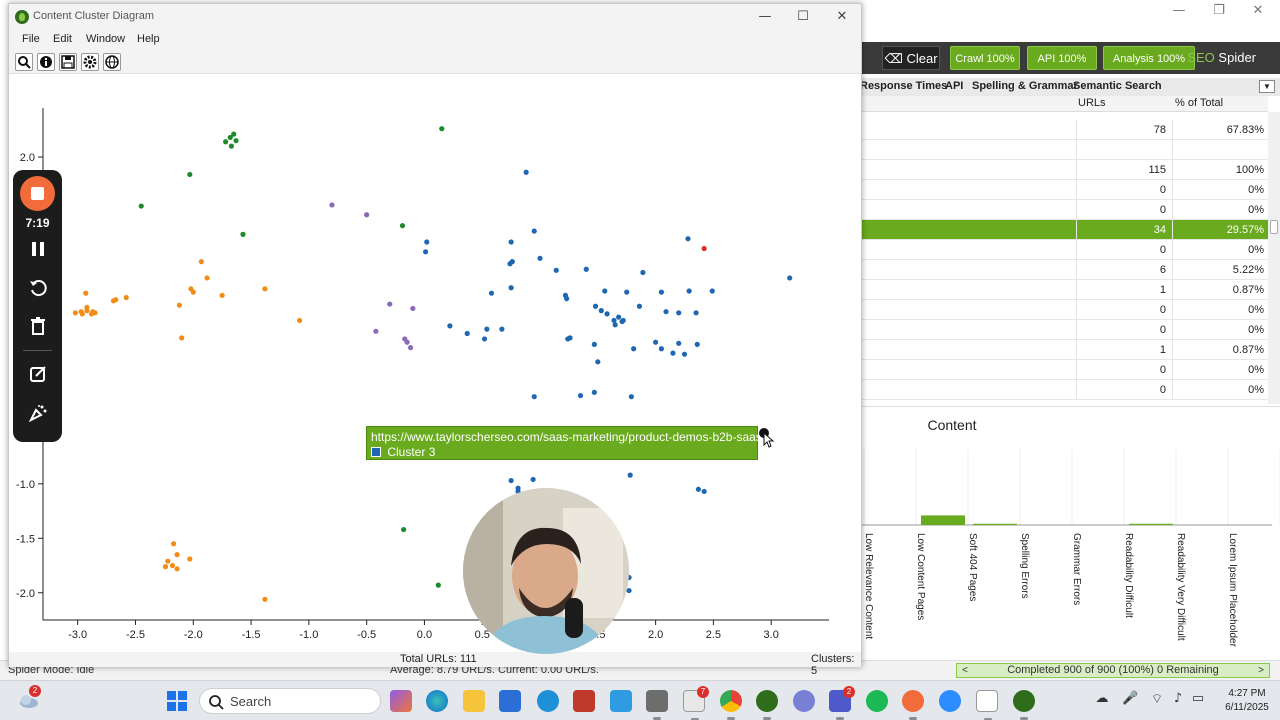 The width and height of the screenshot is (1280, 720). I want to click on copilot-icon, so click(401, 701).